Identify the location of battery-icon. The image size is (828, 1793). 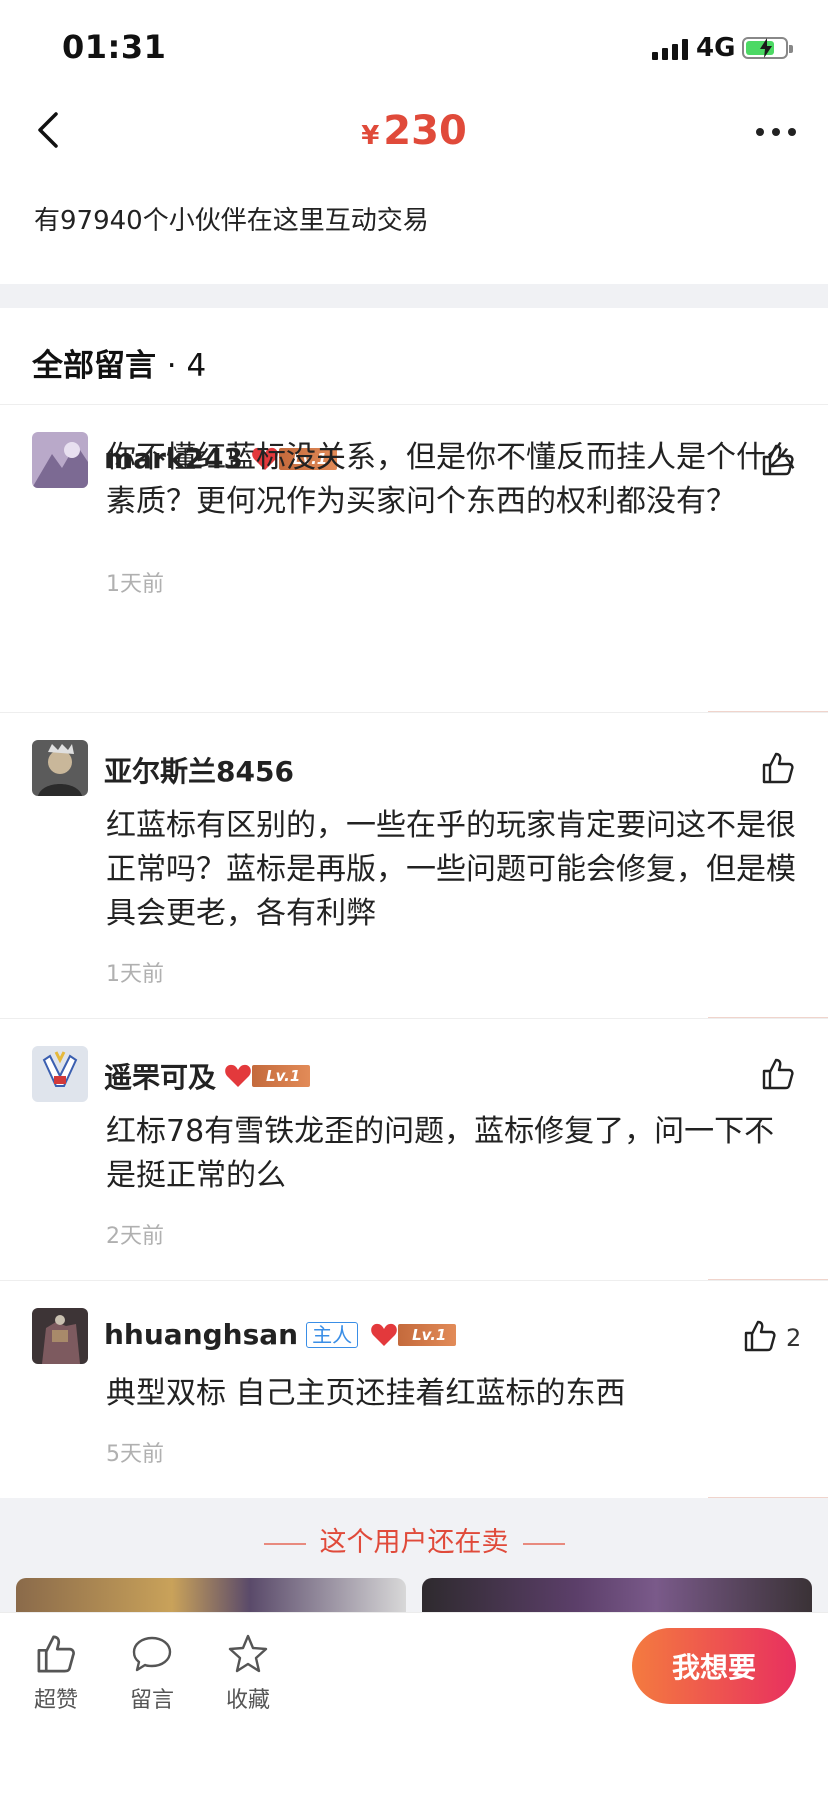
(767, 48).